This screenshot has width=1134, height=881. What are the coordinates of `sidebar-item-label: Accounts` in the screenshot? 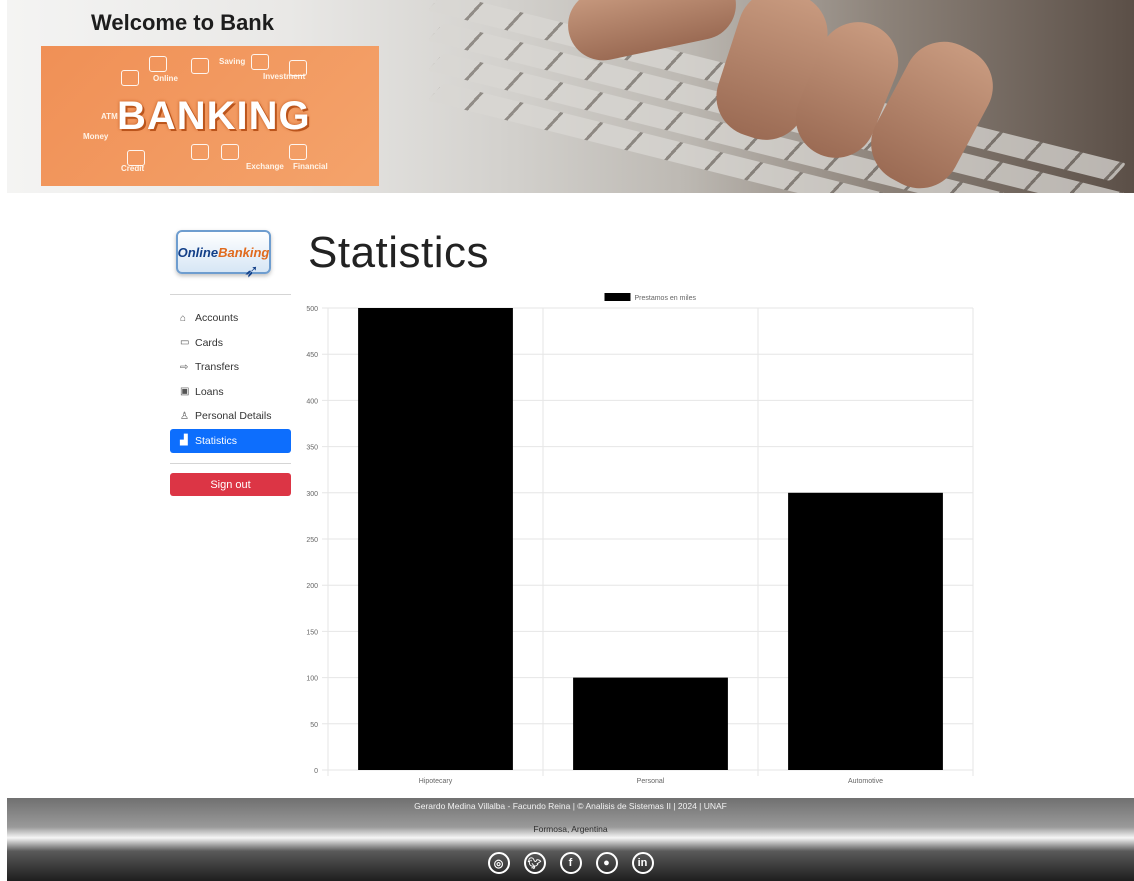 It's located at (217, 318).